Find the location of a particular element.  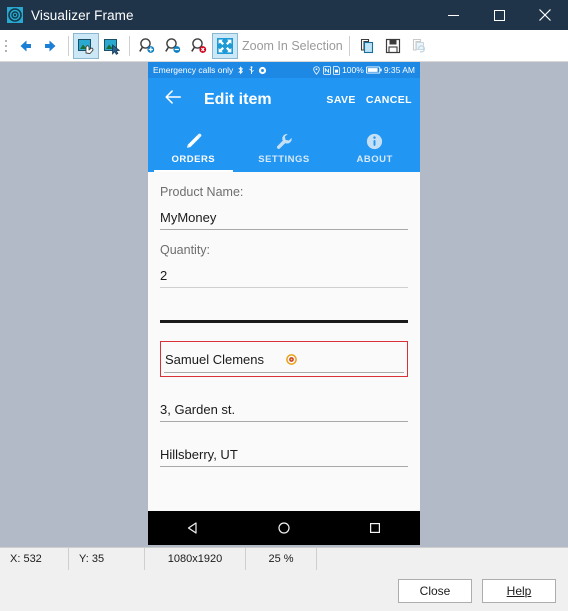

status-extra-cell is located at coordinates (442, 559).